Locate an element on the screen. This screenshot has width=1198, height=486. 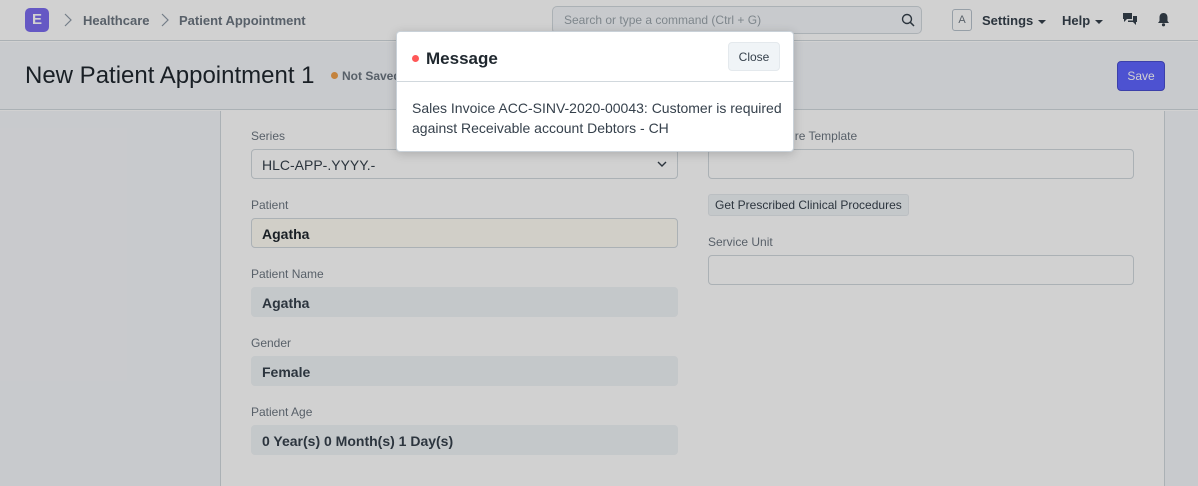
dialog-header: Message Close is located at coordinates (595, 57).